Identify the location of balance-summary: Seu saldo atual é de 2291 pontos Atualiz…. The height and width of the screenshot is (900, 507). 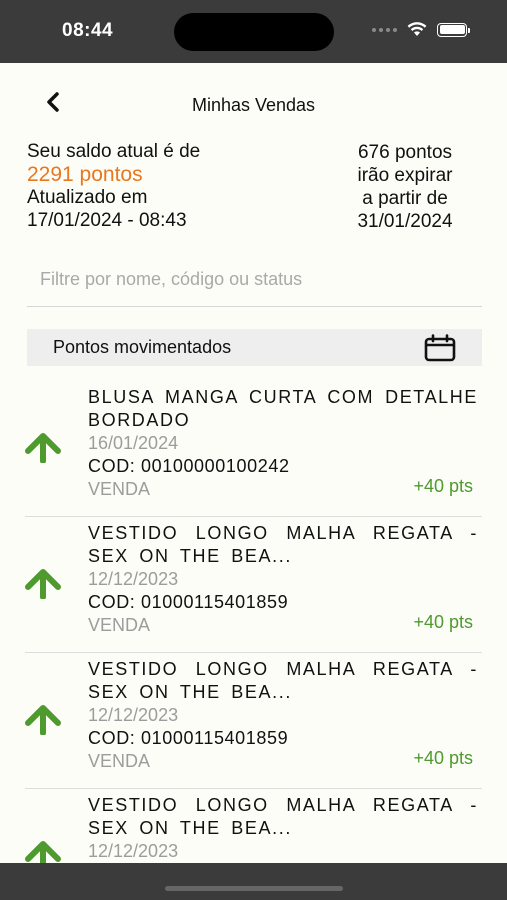
(113, 186).